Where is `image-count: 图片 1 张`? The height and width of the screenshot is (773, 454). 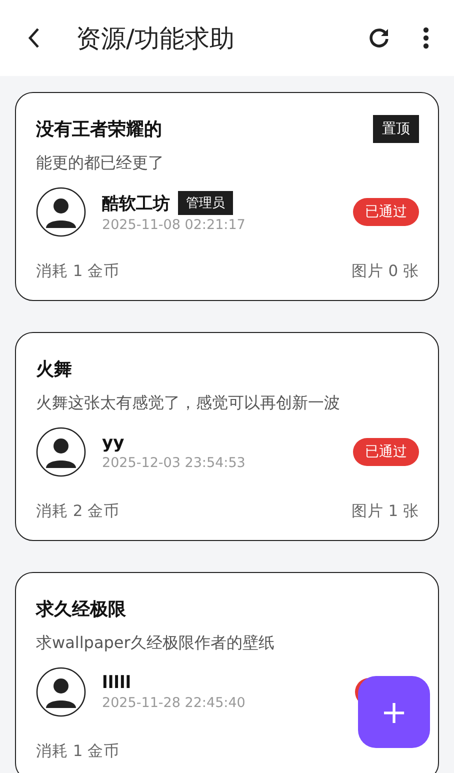
image-count: 图片 1 张 is located at coordinates (385, 511).